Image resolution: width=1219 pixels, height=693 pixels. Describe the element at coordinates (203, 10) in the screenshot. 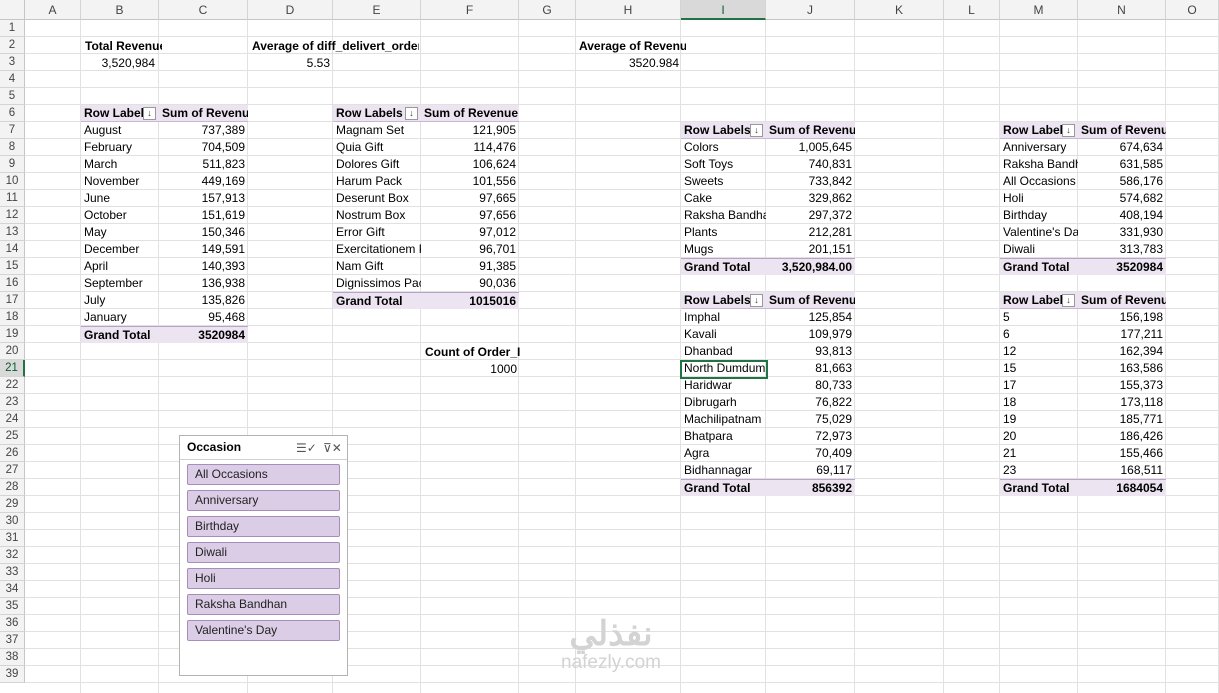

I see `column-header-C: C` at that location.